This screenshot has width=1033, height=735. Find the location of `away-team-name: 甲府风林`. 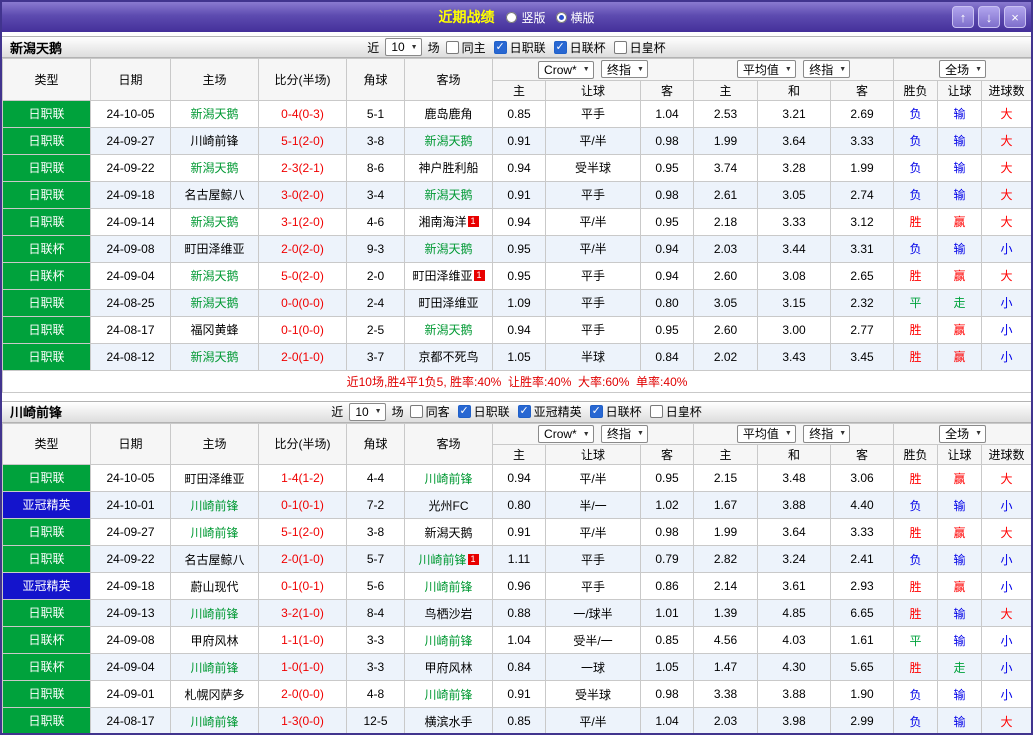

away-team-name: 甲府风林 is located at coordinates (448, 668).